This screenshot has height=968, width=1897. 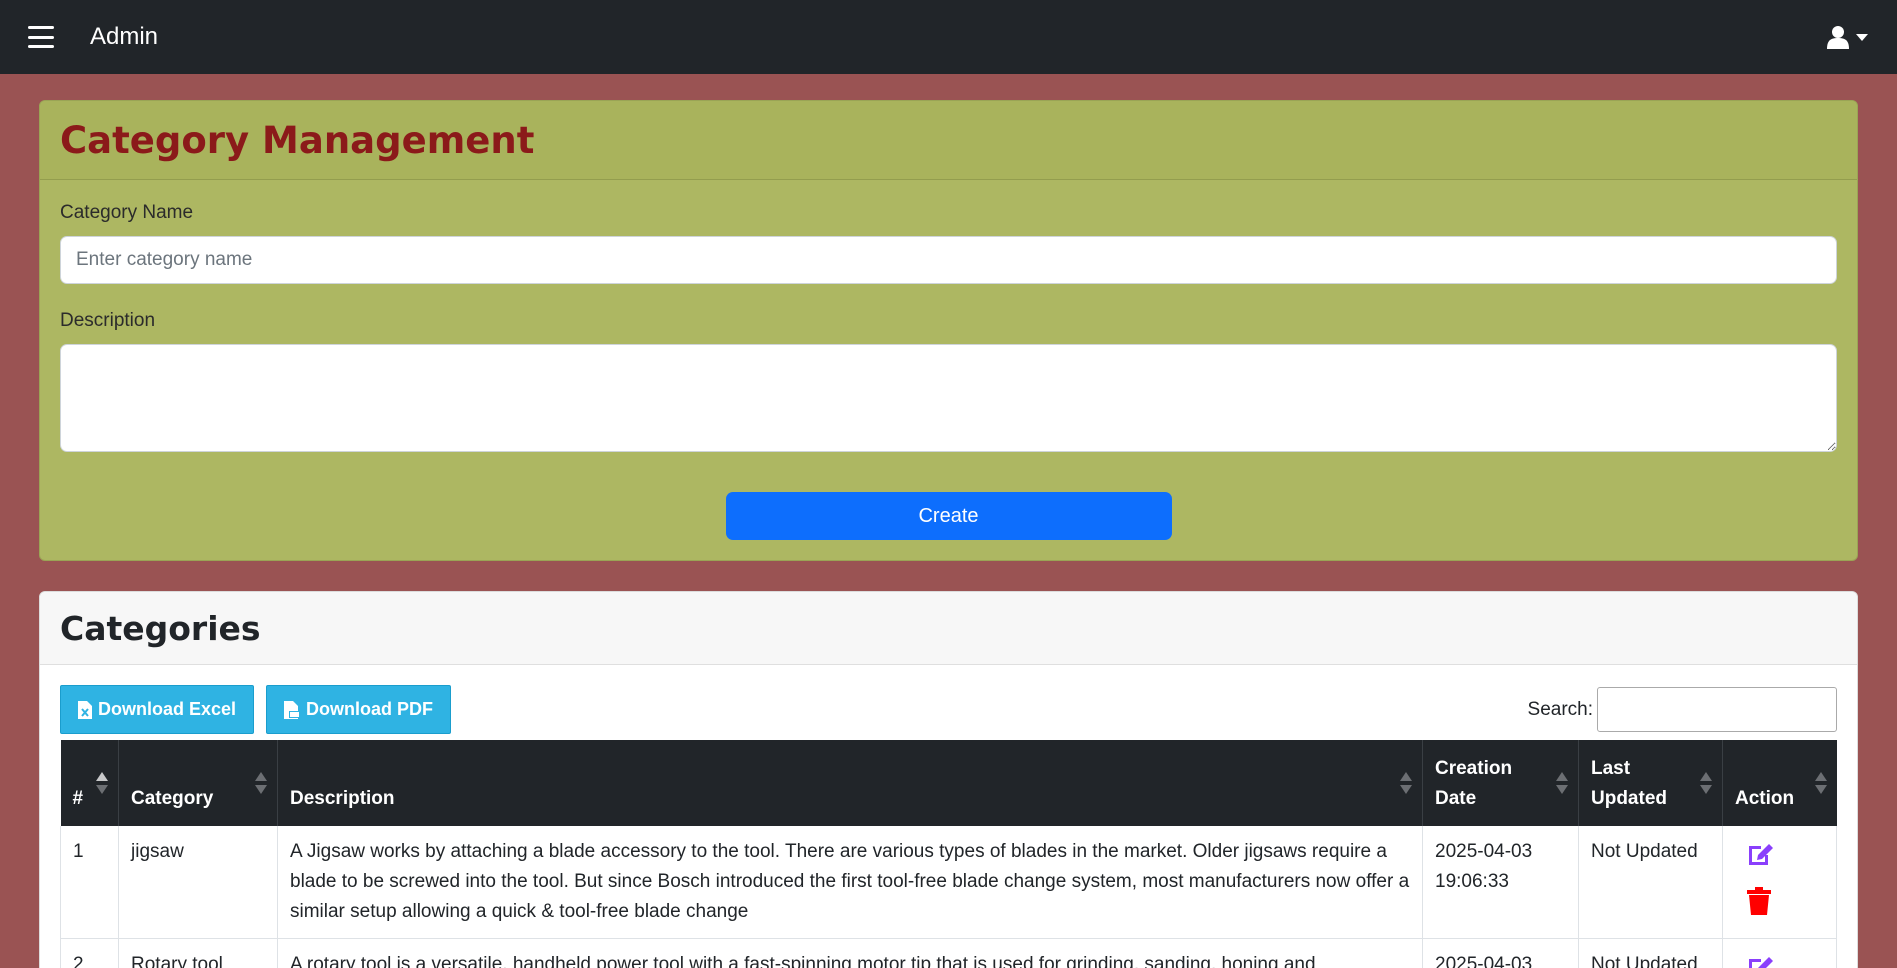 I want to click on category-name-label: Category Name, so click(x=127, y=212).